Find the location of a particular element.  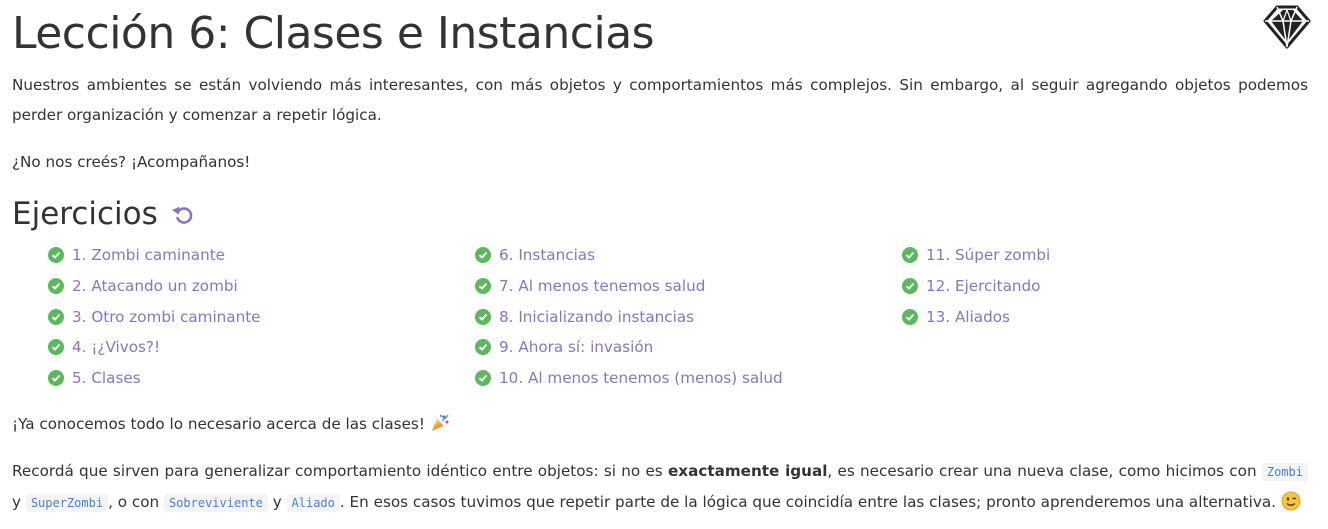

exercise-link: 8. Inicializando instancias is located at coordinates (629, 317).